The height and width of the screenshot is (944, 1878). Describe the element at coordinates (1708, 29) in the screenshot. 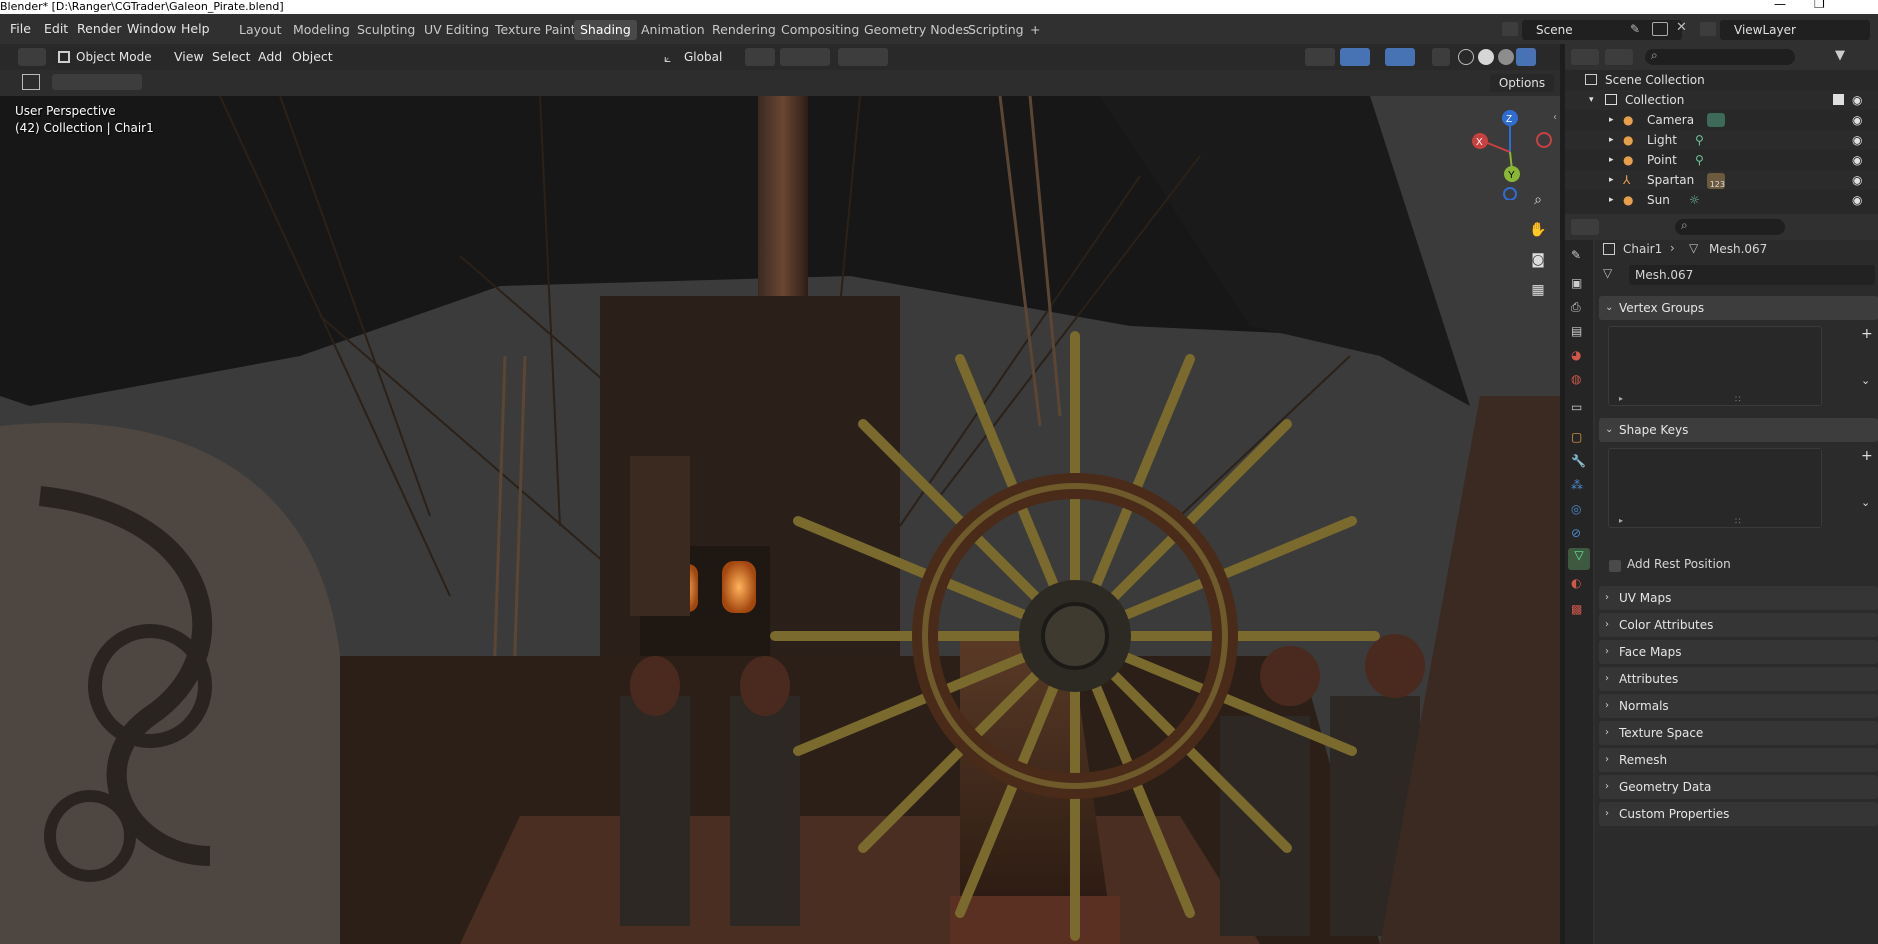

I see `view-layer-icon` at that location.